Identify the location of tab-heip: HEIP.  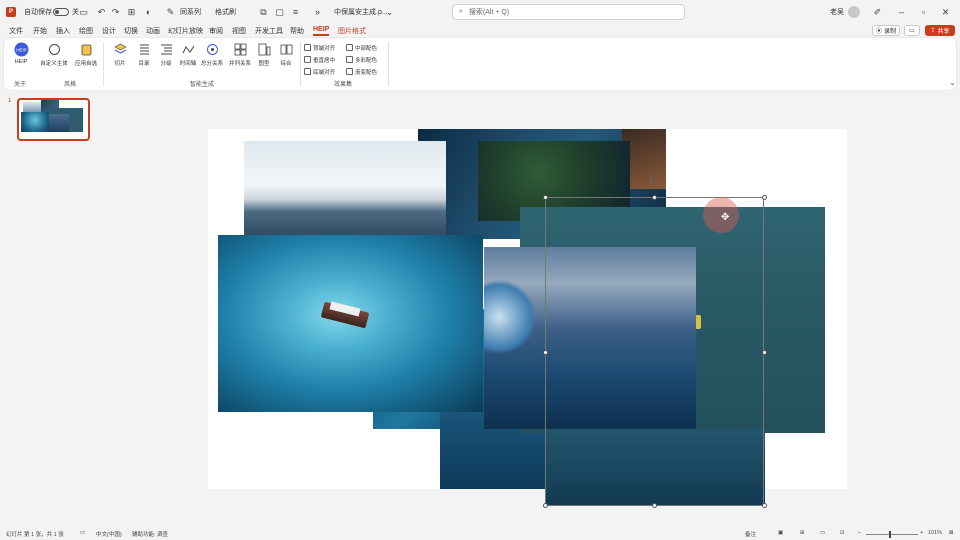
(321, 31).